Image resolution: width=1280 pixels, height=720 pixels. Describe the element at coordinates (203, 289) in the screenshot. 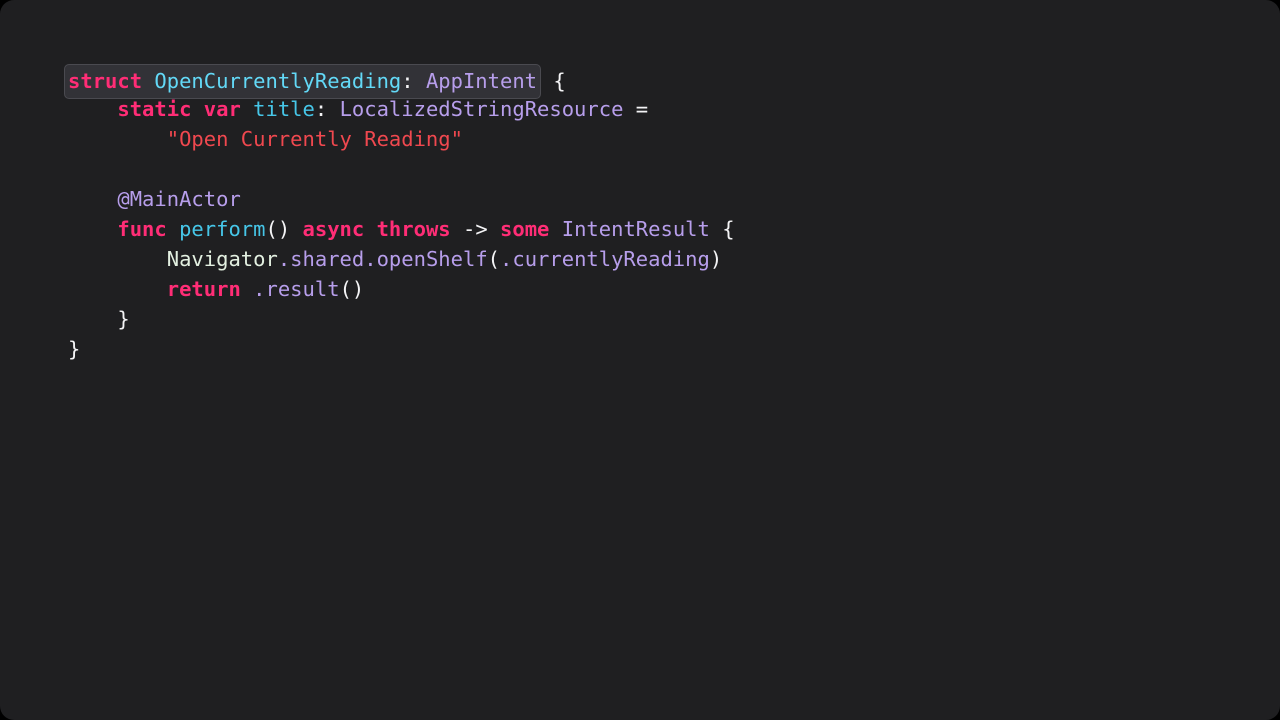

I see `code-token-kw: return` at that location.